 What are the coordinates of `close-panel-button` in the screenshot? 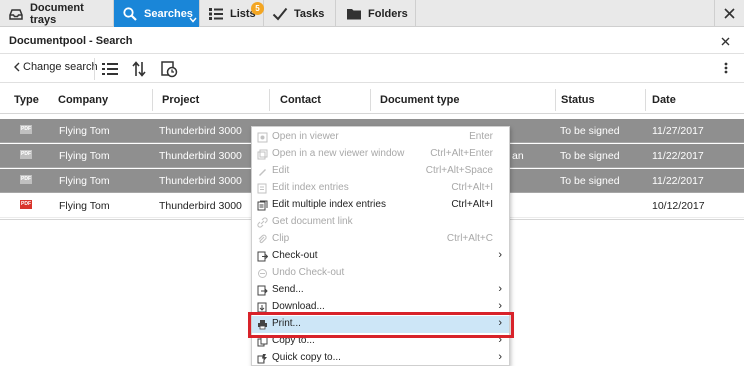 It's located at (725, 41).